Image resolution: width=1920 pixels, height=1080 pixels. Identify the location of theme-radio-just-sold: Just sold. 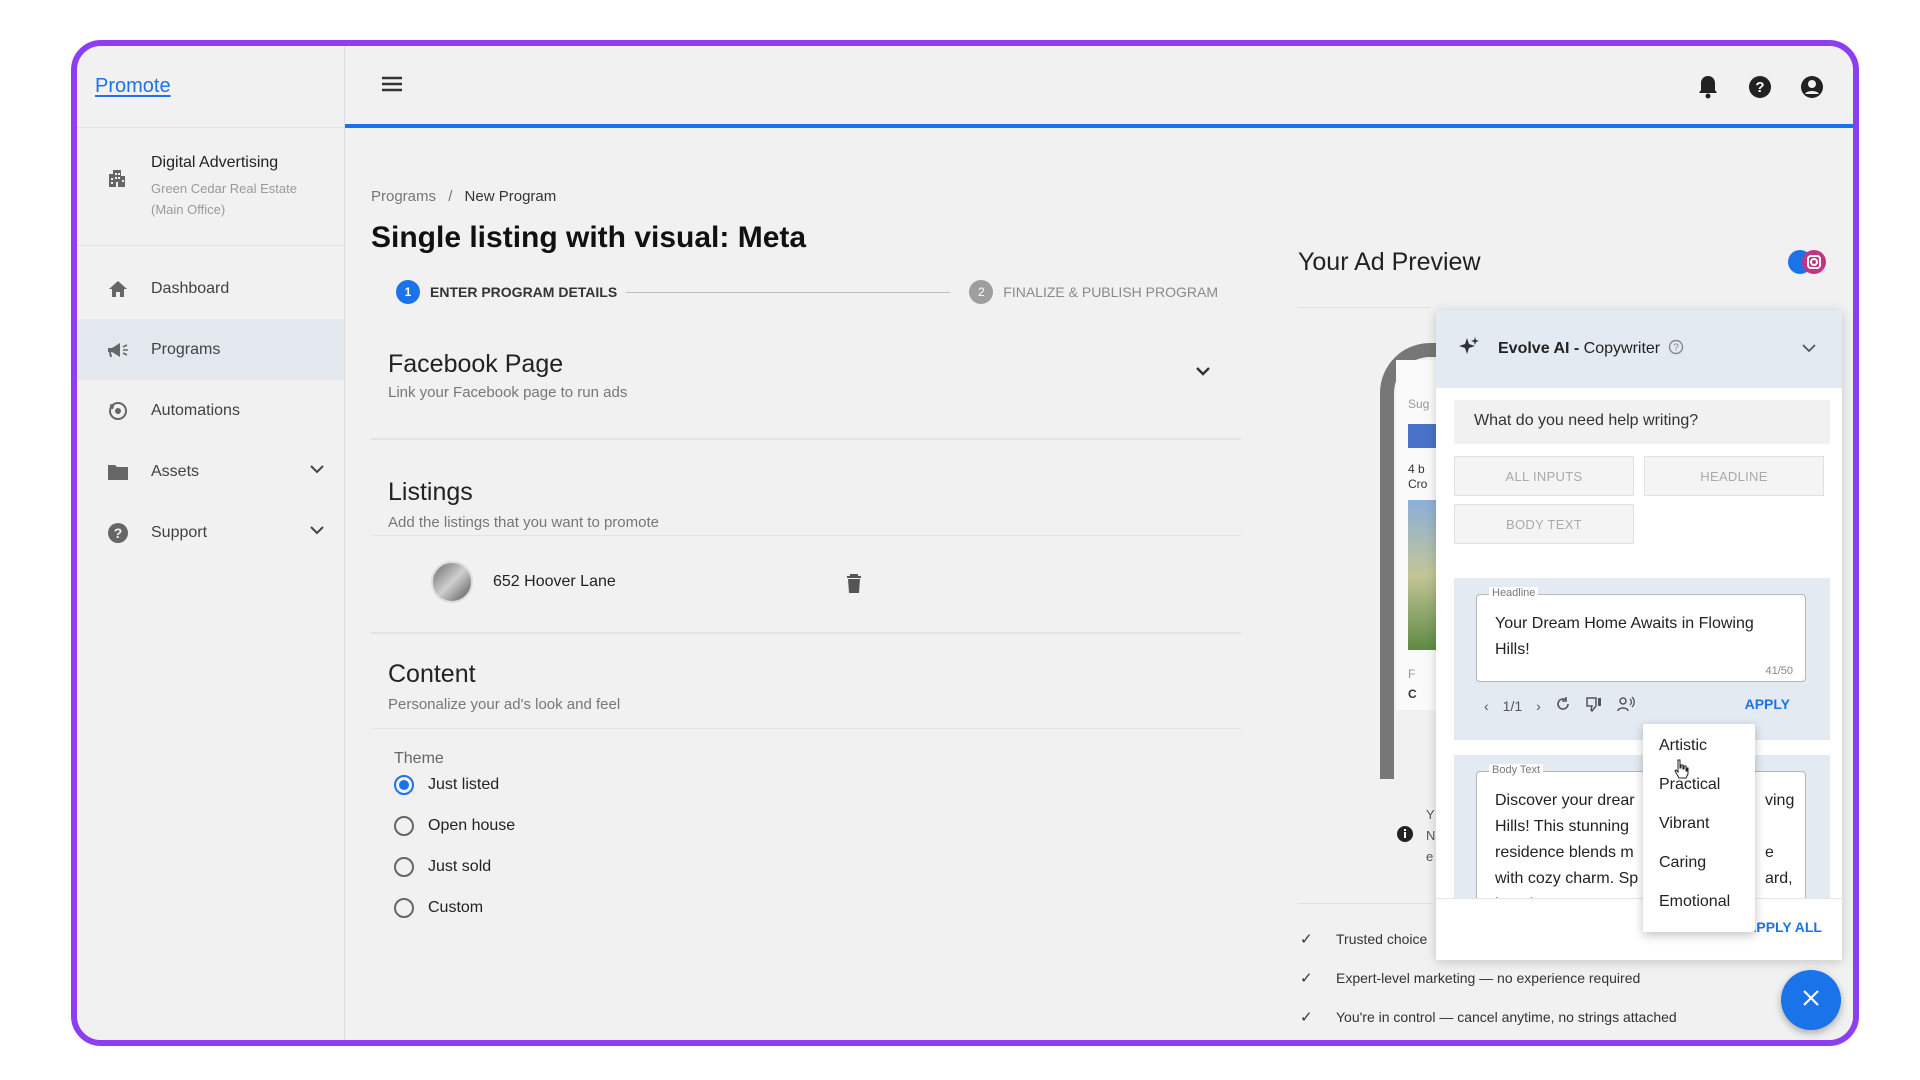
(442, 867).